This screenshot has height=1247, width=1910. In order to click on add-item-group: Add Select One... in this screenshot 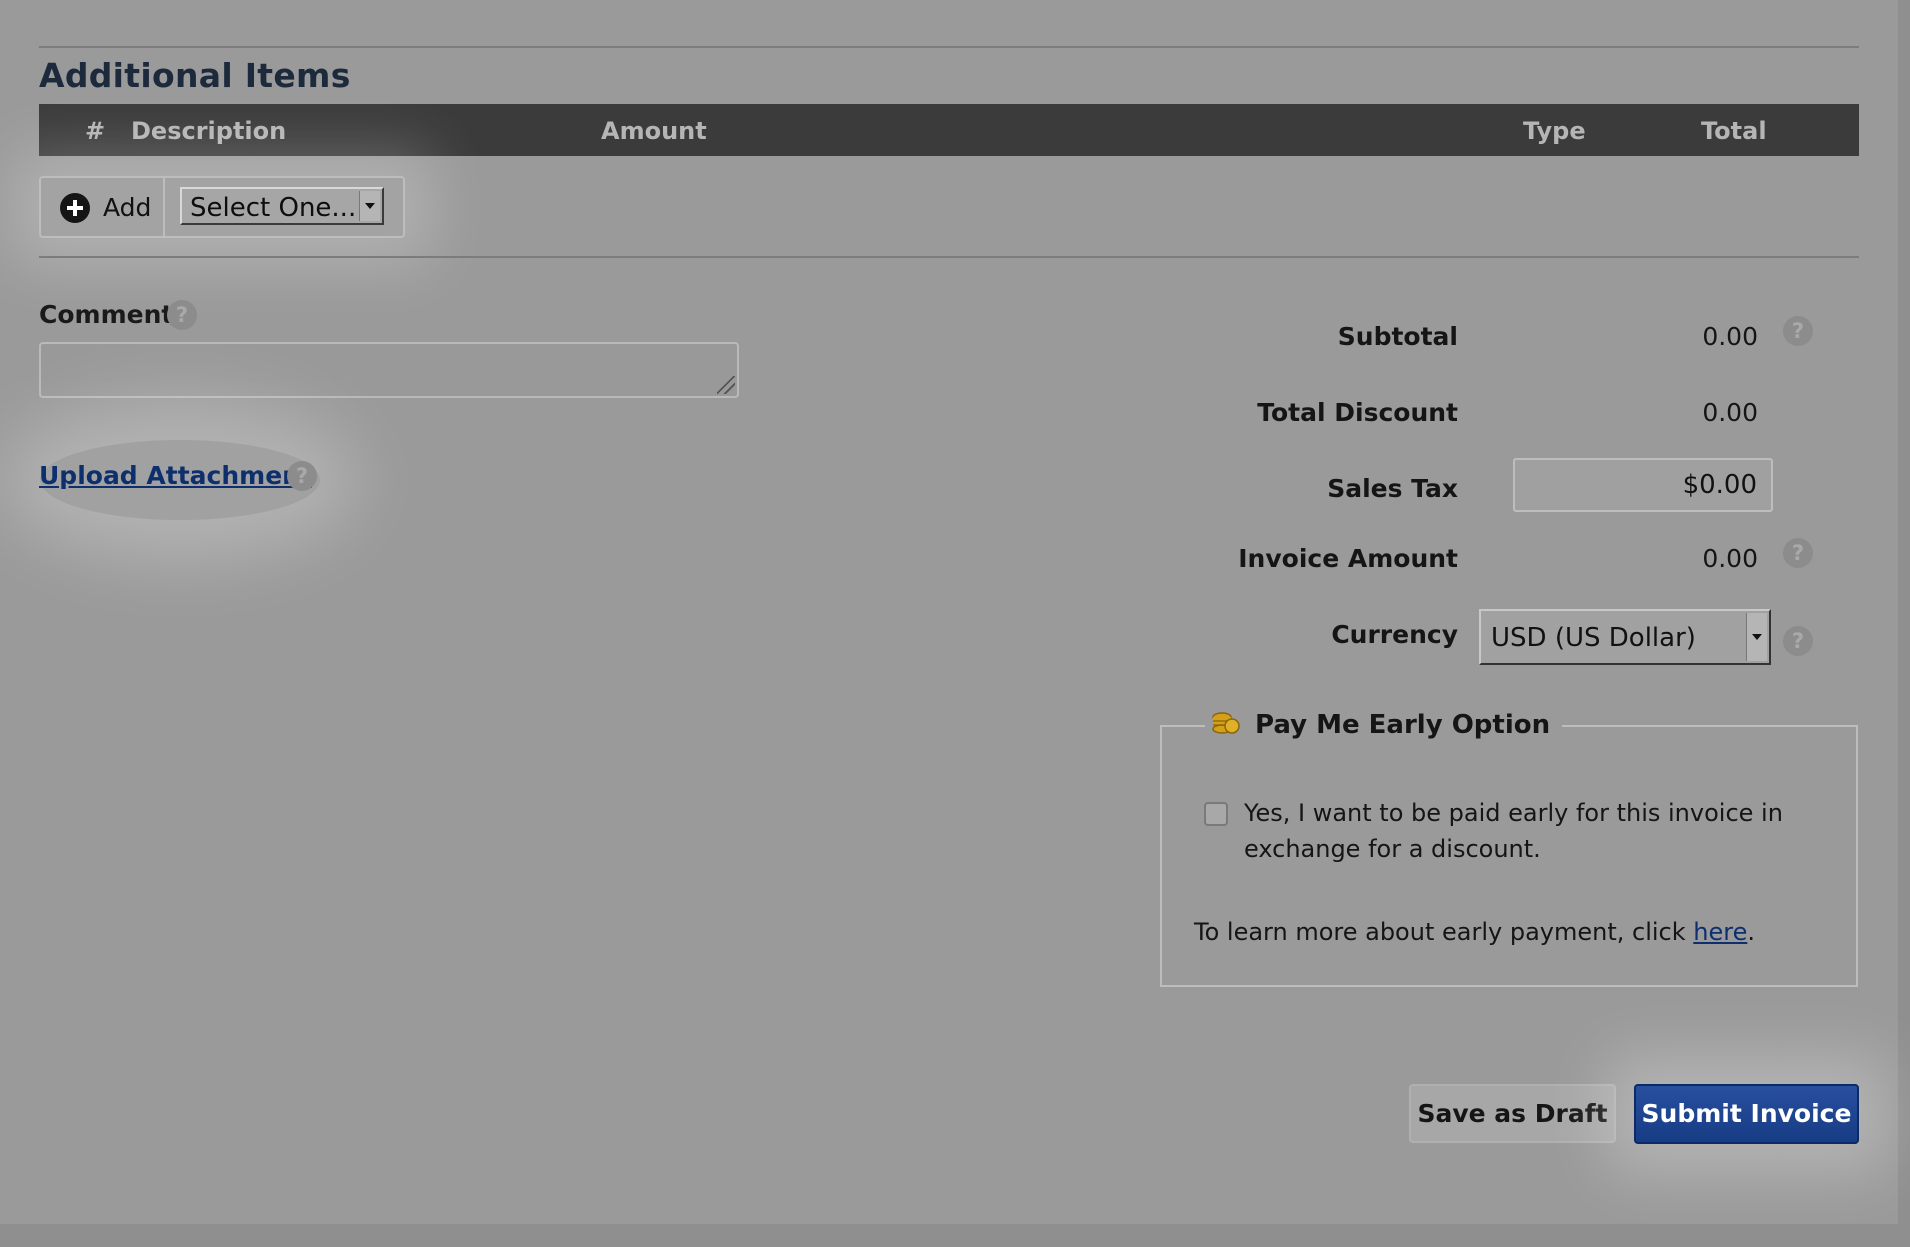, I will do `click(222, 207)`.